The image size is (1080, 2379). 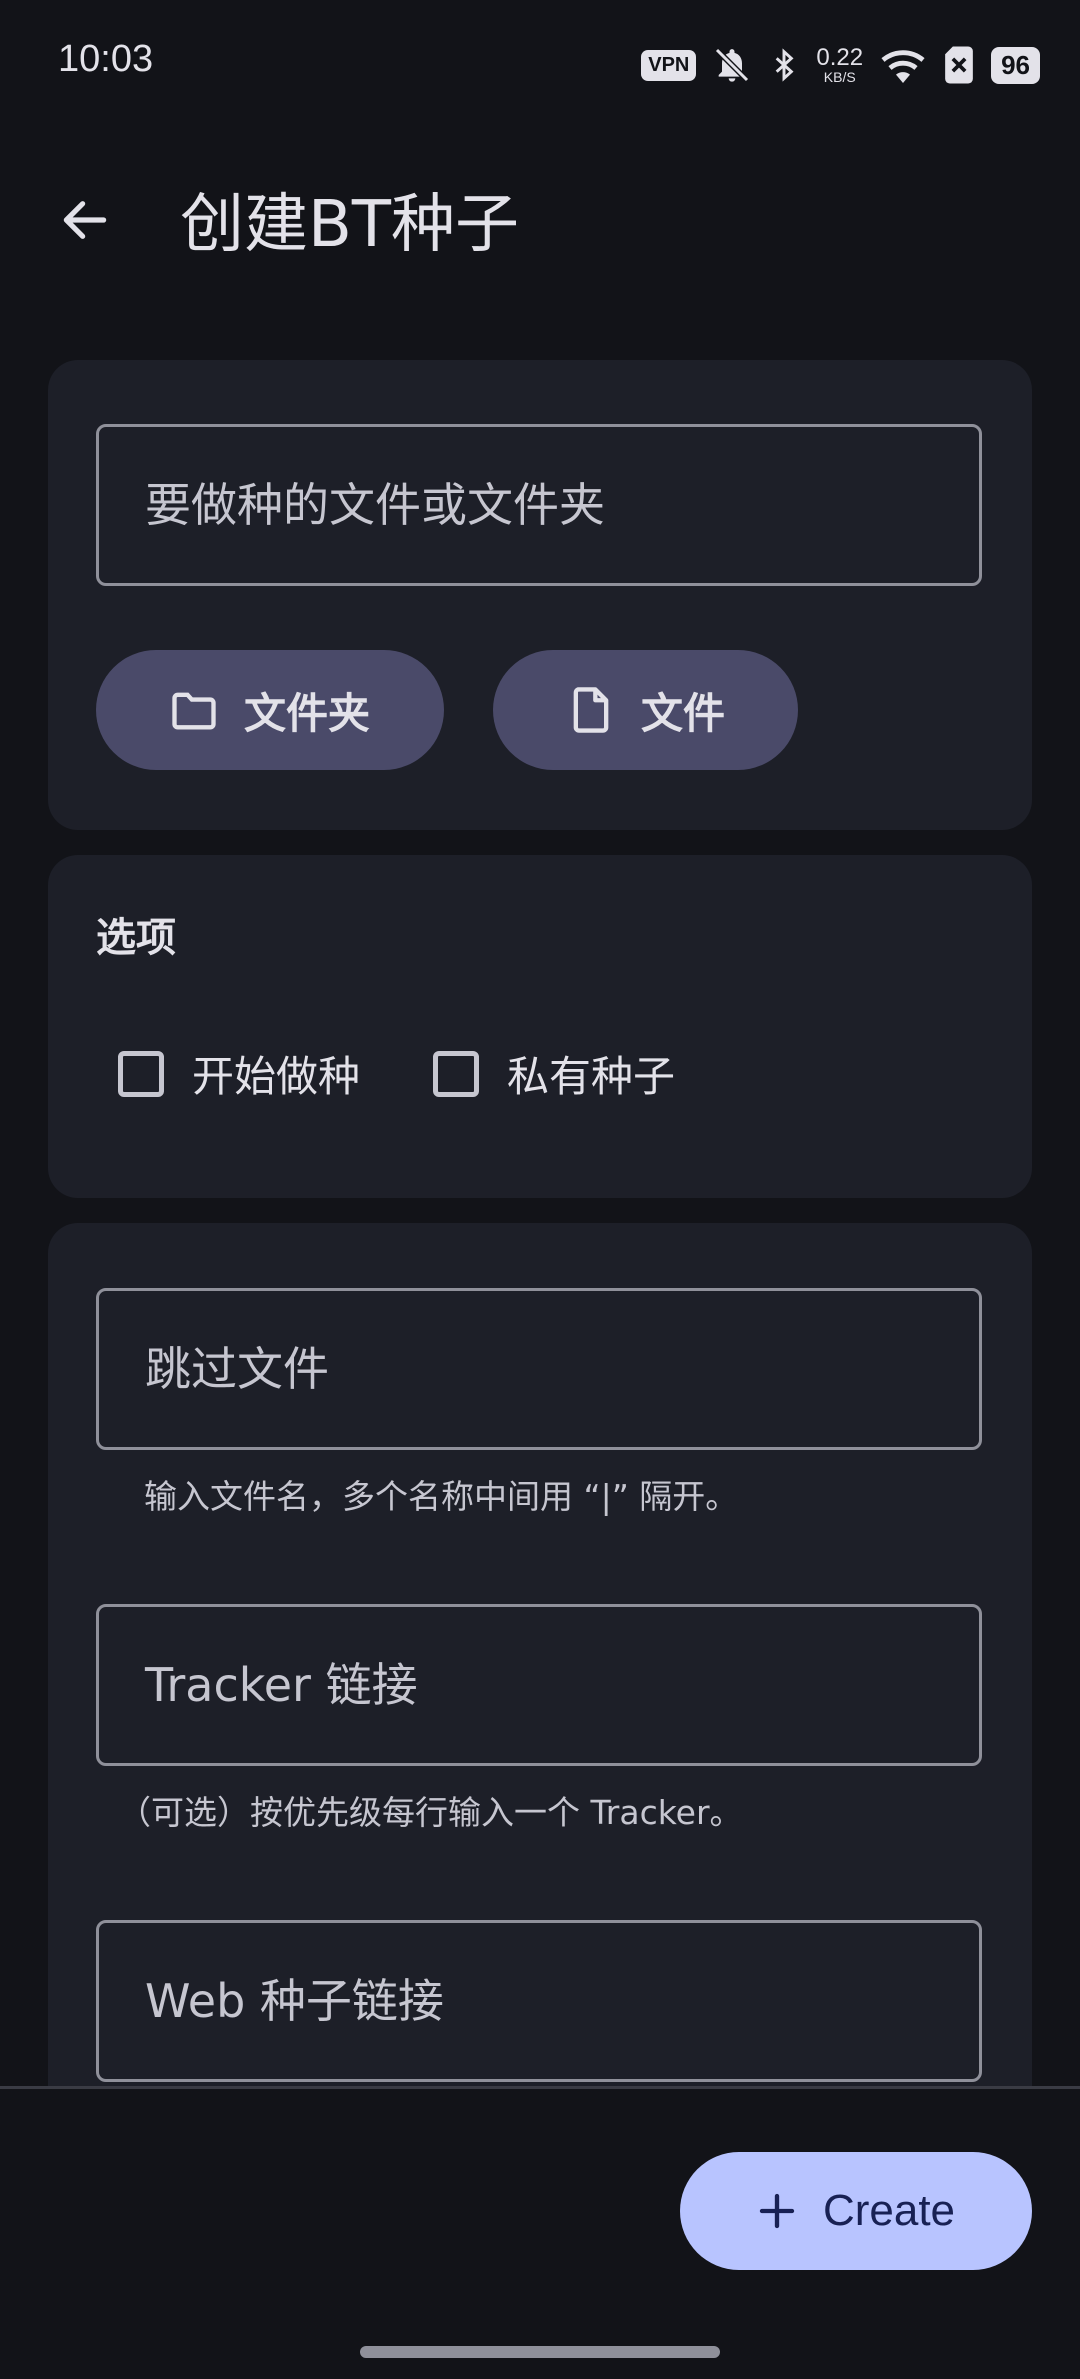 I want to click on choose-file-button: 文件, so click(x=645, y=710).